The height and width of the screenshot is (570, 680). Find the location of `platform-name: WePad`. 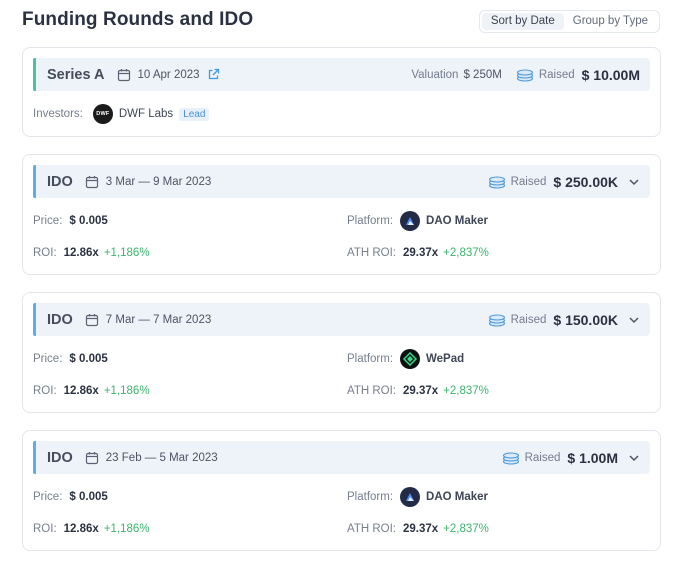

platform-name: WePad is located at coordinates (445, 359).